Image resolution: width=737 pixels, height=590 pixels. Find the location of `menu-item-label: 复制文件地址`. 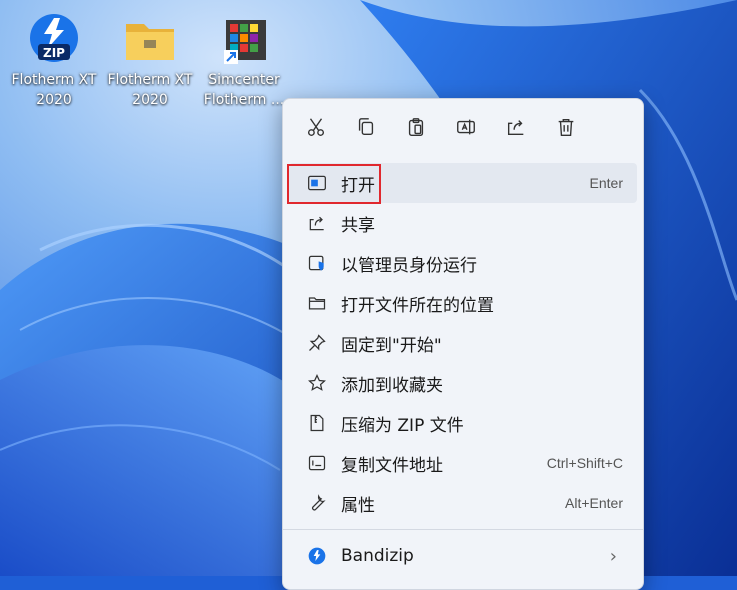

menu-item-label: 复制文件地址 is located at coordinates (392, 465).